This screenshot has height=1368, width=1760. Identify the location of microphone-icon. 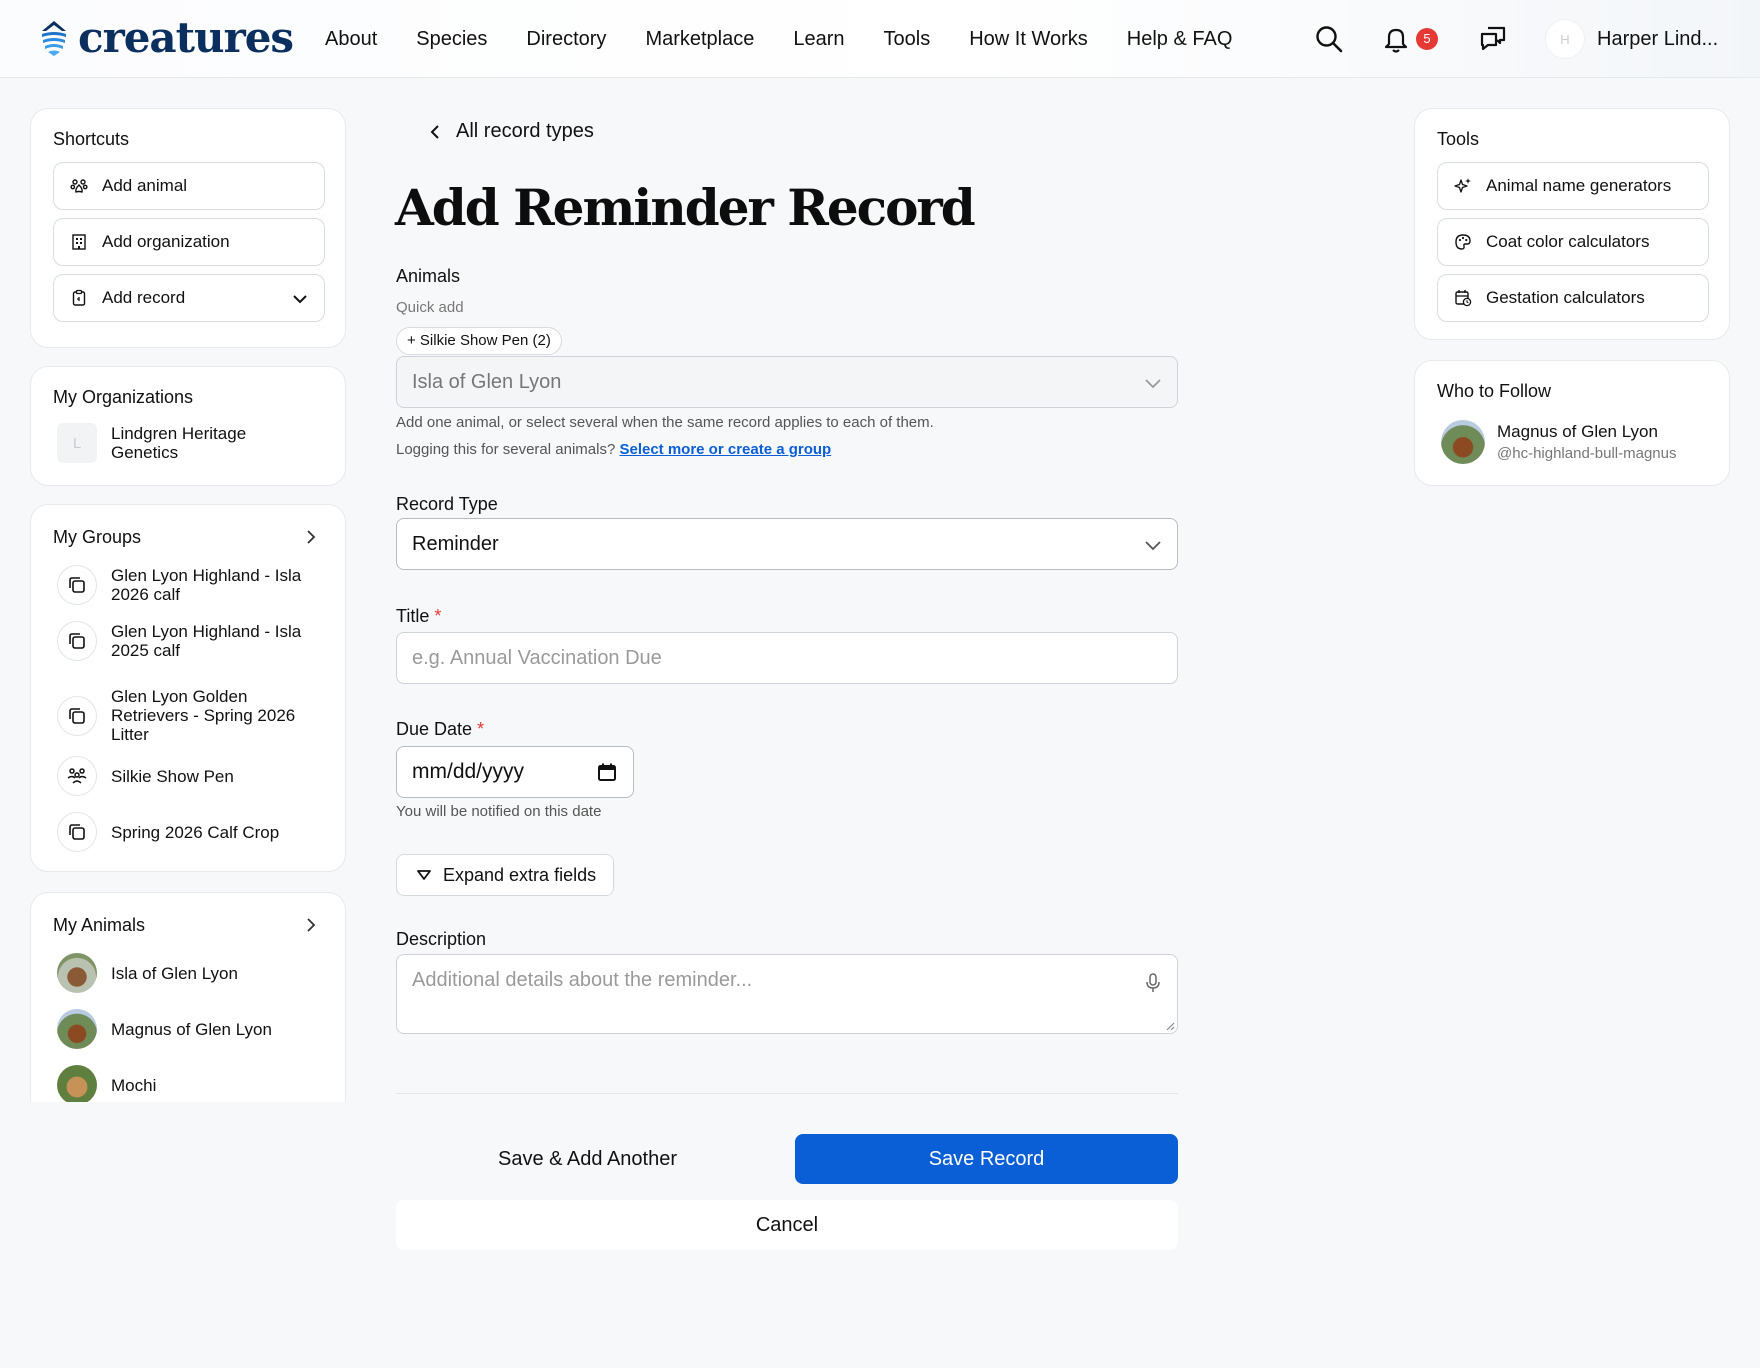
(1153, 983).